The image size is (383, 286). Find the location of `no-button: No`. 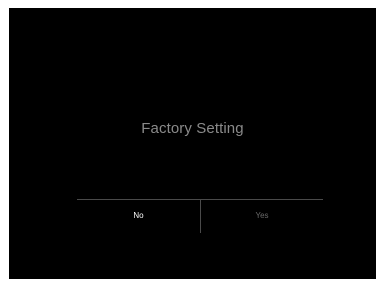

no-button: No is located at coordinates (138, 216).